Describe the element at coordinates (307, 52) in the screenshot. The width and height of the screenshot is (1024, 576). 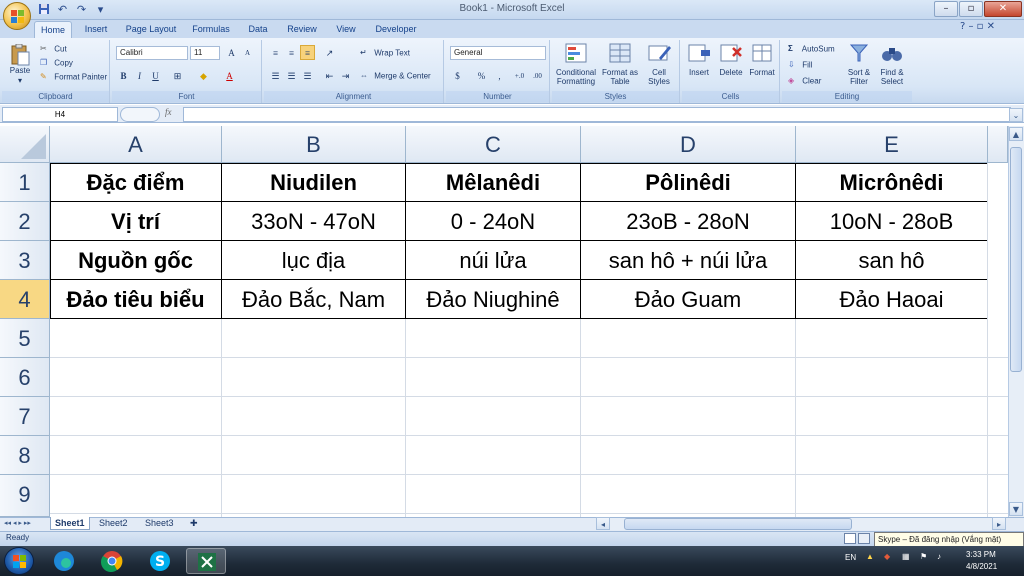
I see `align-bottom-icon: ≡` at that location.